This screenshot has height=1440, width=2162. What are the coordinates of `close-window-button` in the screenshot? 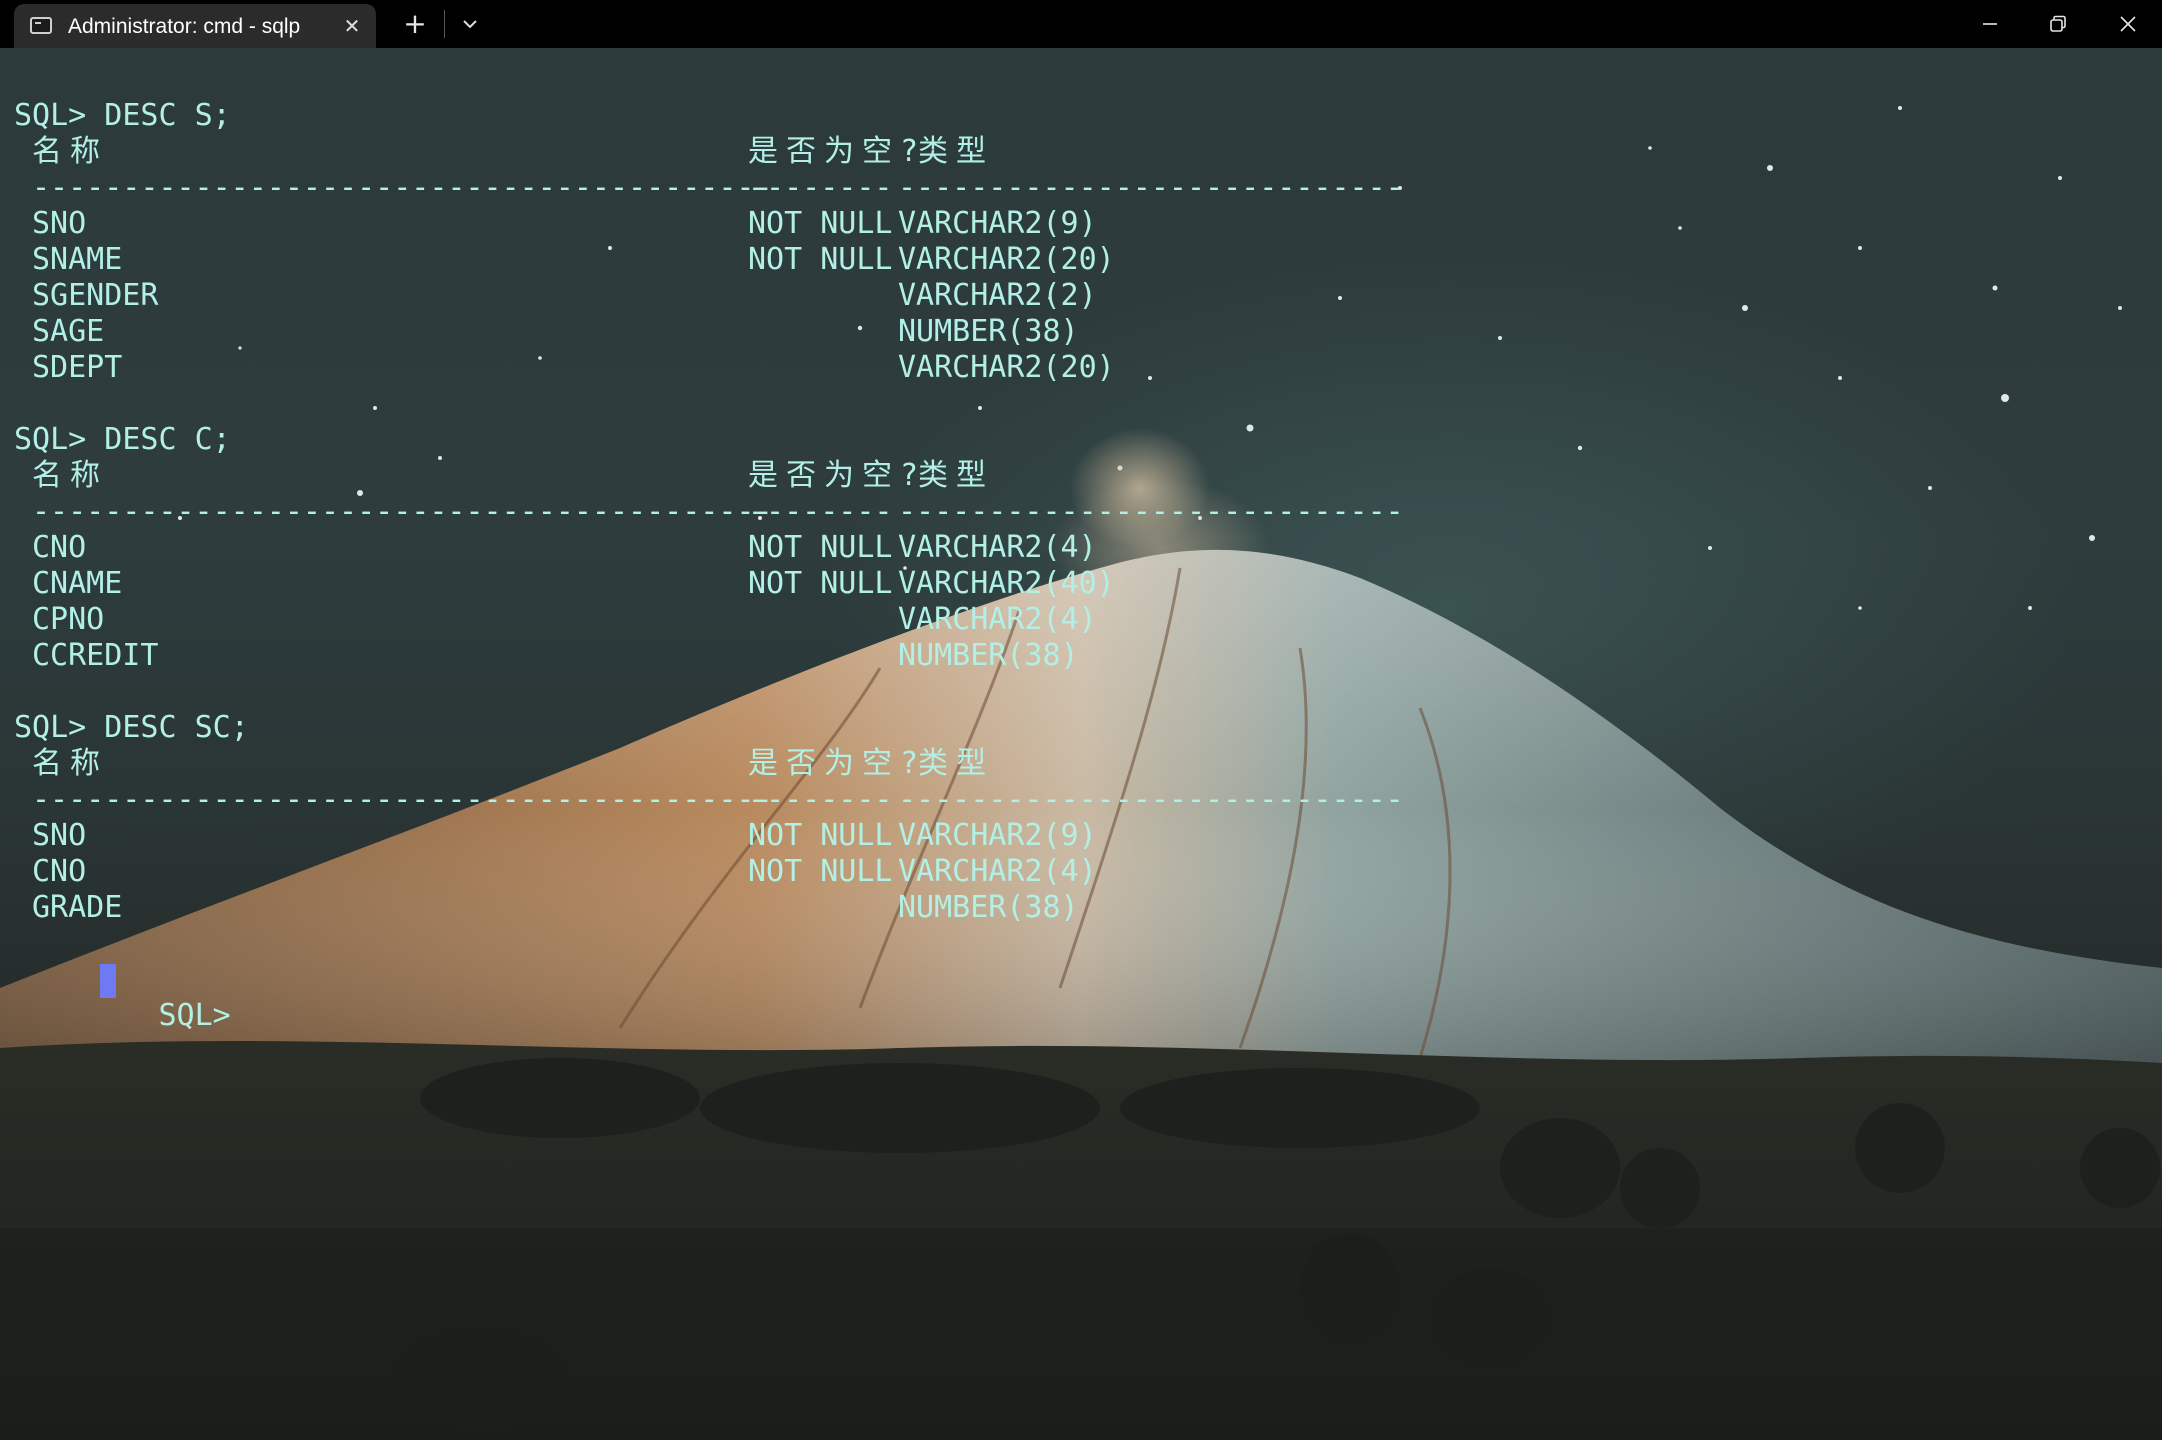 It's located at (2128, 24).